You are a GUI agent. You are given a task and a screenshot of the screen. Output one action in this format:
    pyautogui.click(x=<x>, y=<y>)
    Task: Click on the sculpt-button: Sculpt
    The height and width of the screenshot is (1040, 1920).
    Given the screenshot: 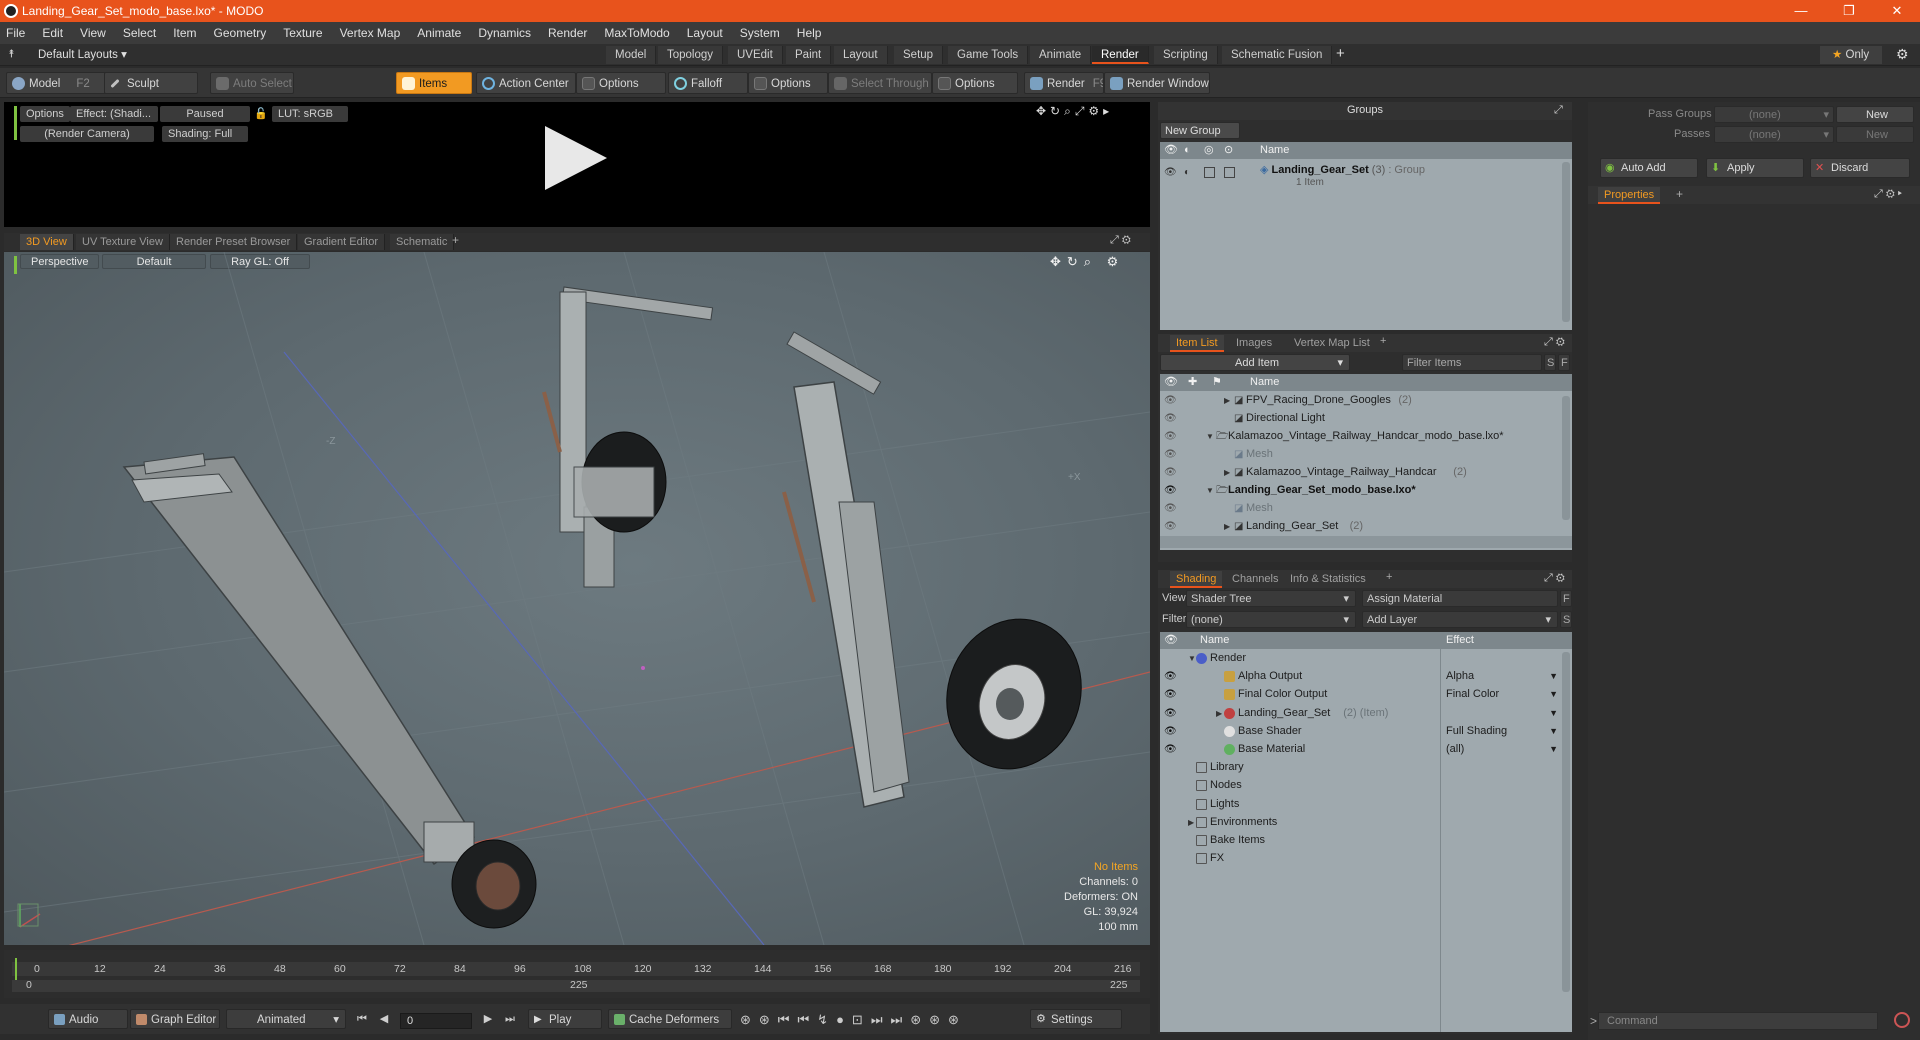 What is the action you would take?
    pyautogui.click(x=151, y=83)
    